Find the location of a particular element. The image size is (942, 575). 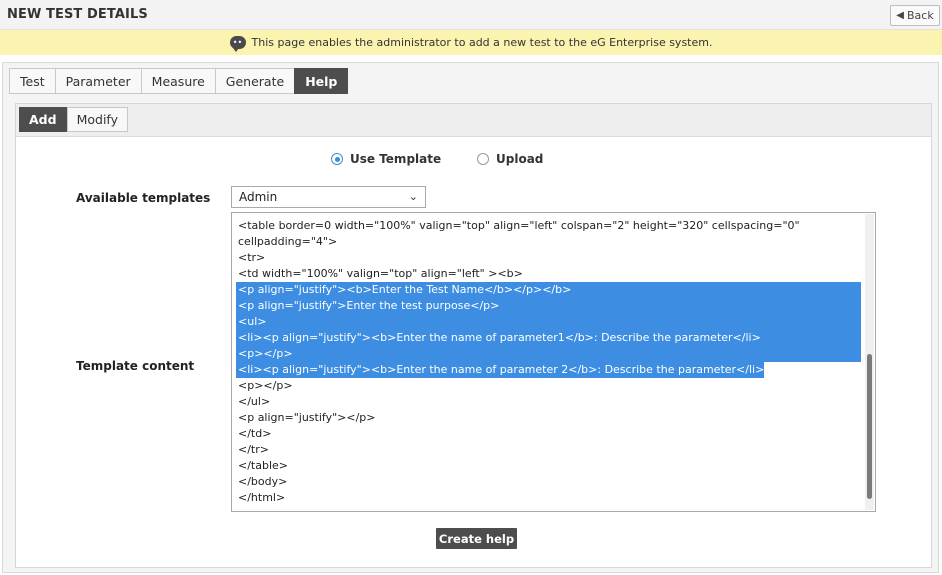

tab-measure: Measure is located at coordinates (177, 81).